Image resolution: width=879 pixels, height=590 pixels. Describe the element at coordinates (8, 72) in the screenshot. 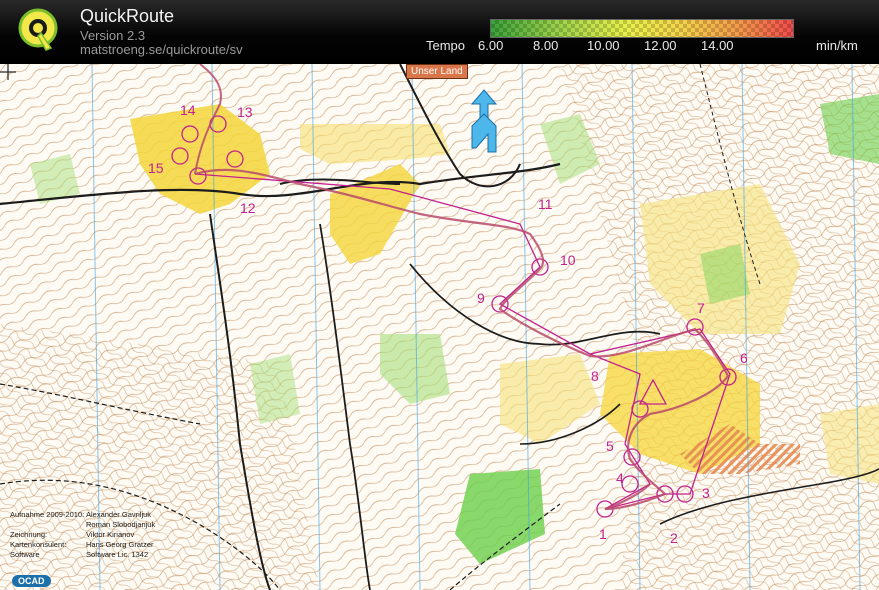

I see `crosshair-icon` at that location.